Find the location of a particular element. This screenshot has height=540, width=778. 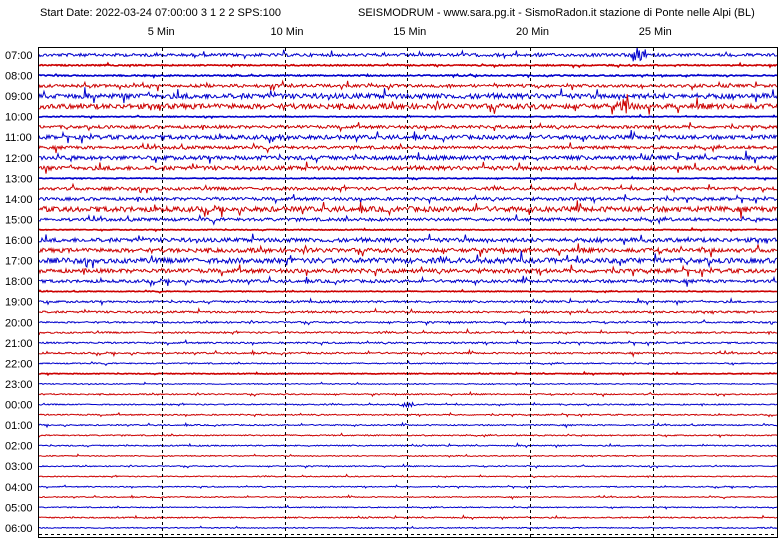

hour-label: 20:00 is located at coordinates (19, 323).